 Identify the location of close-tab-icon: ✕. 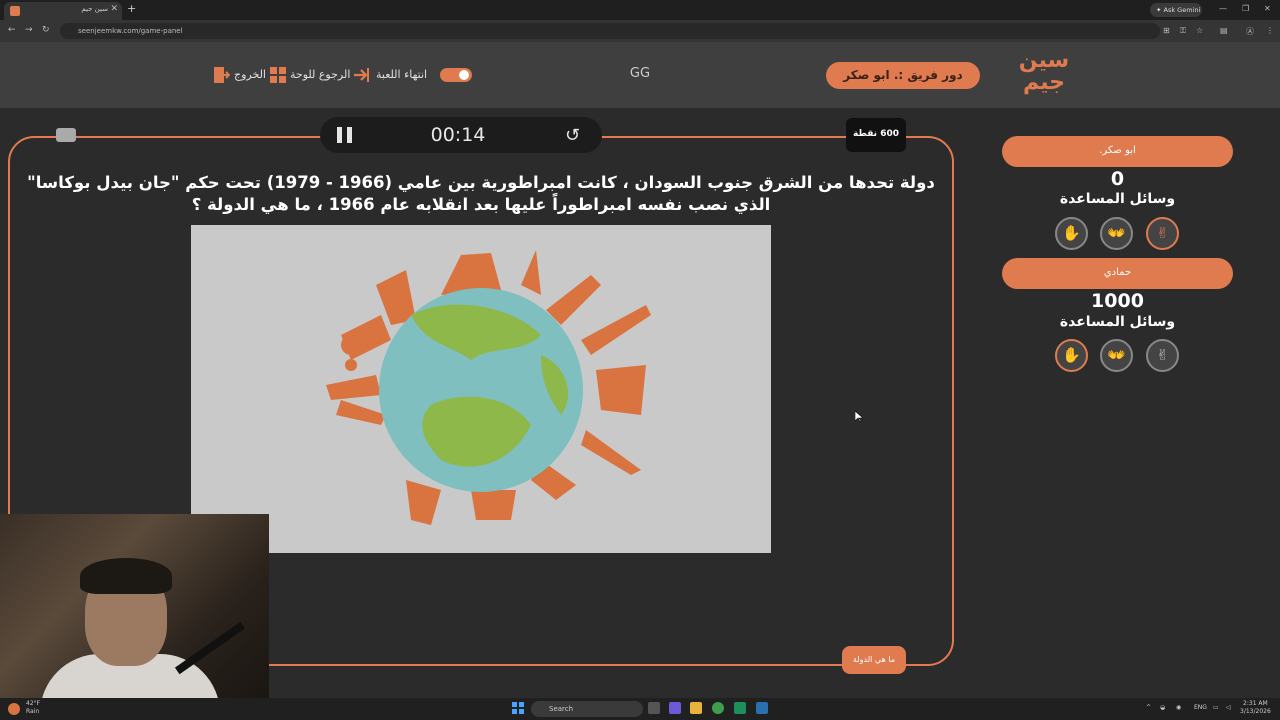
(114, 9).